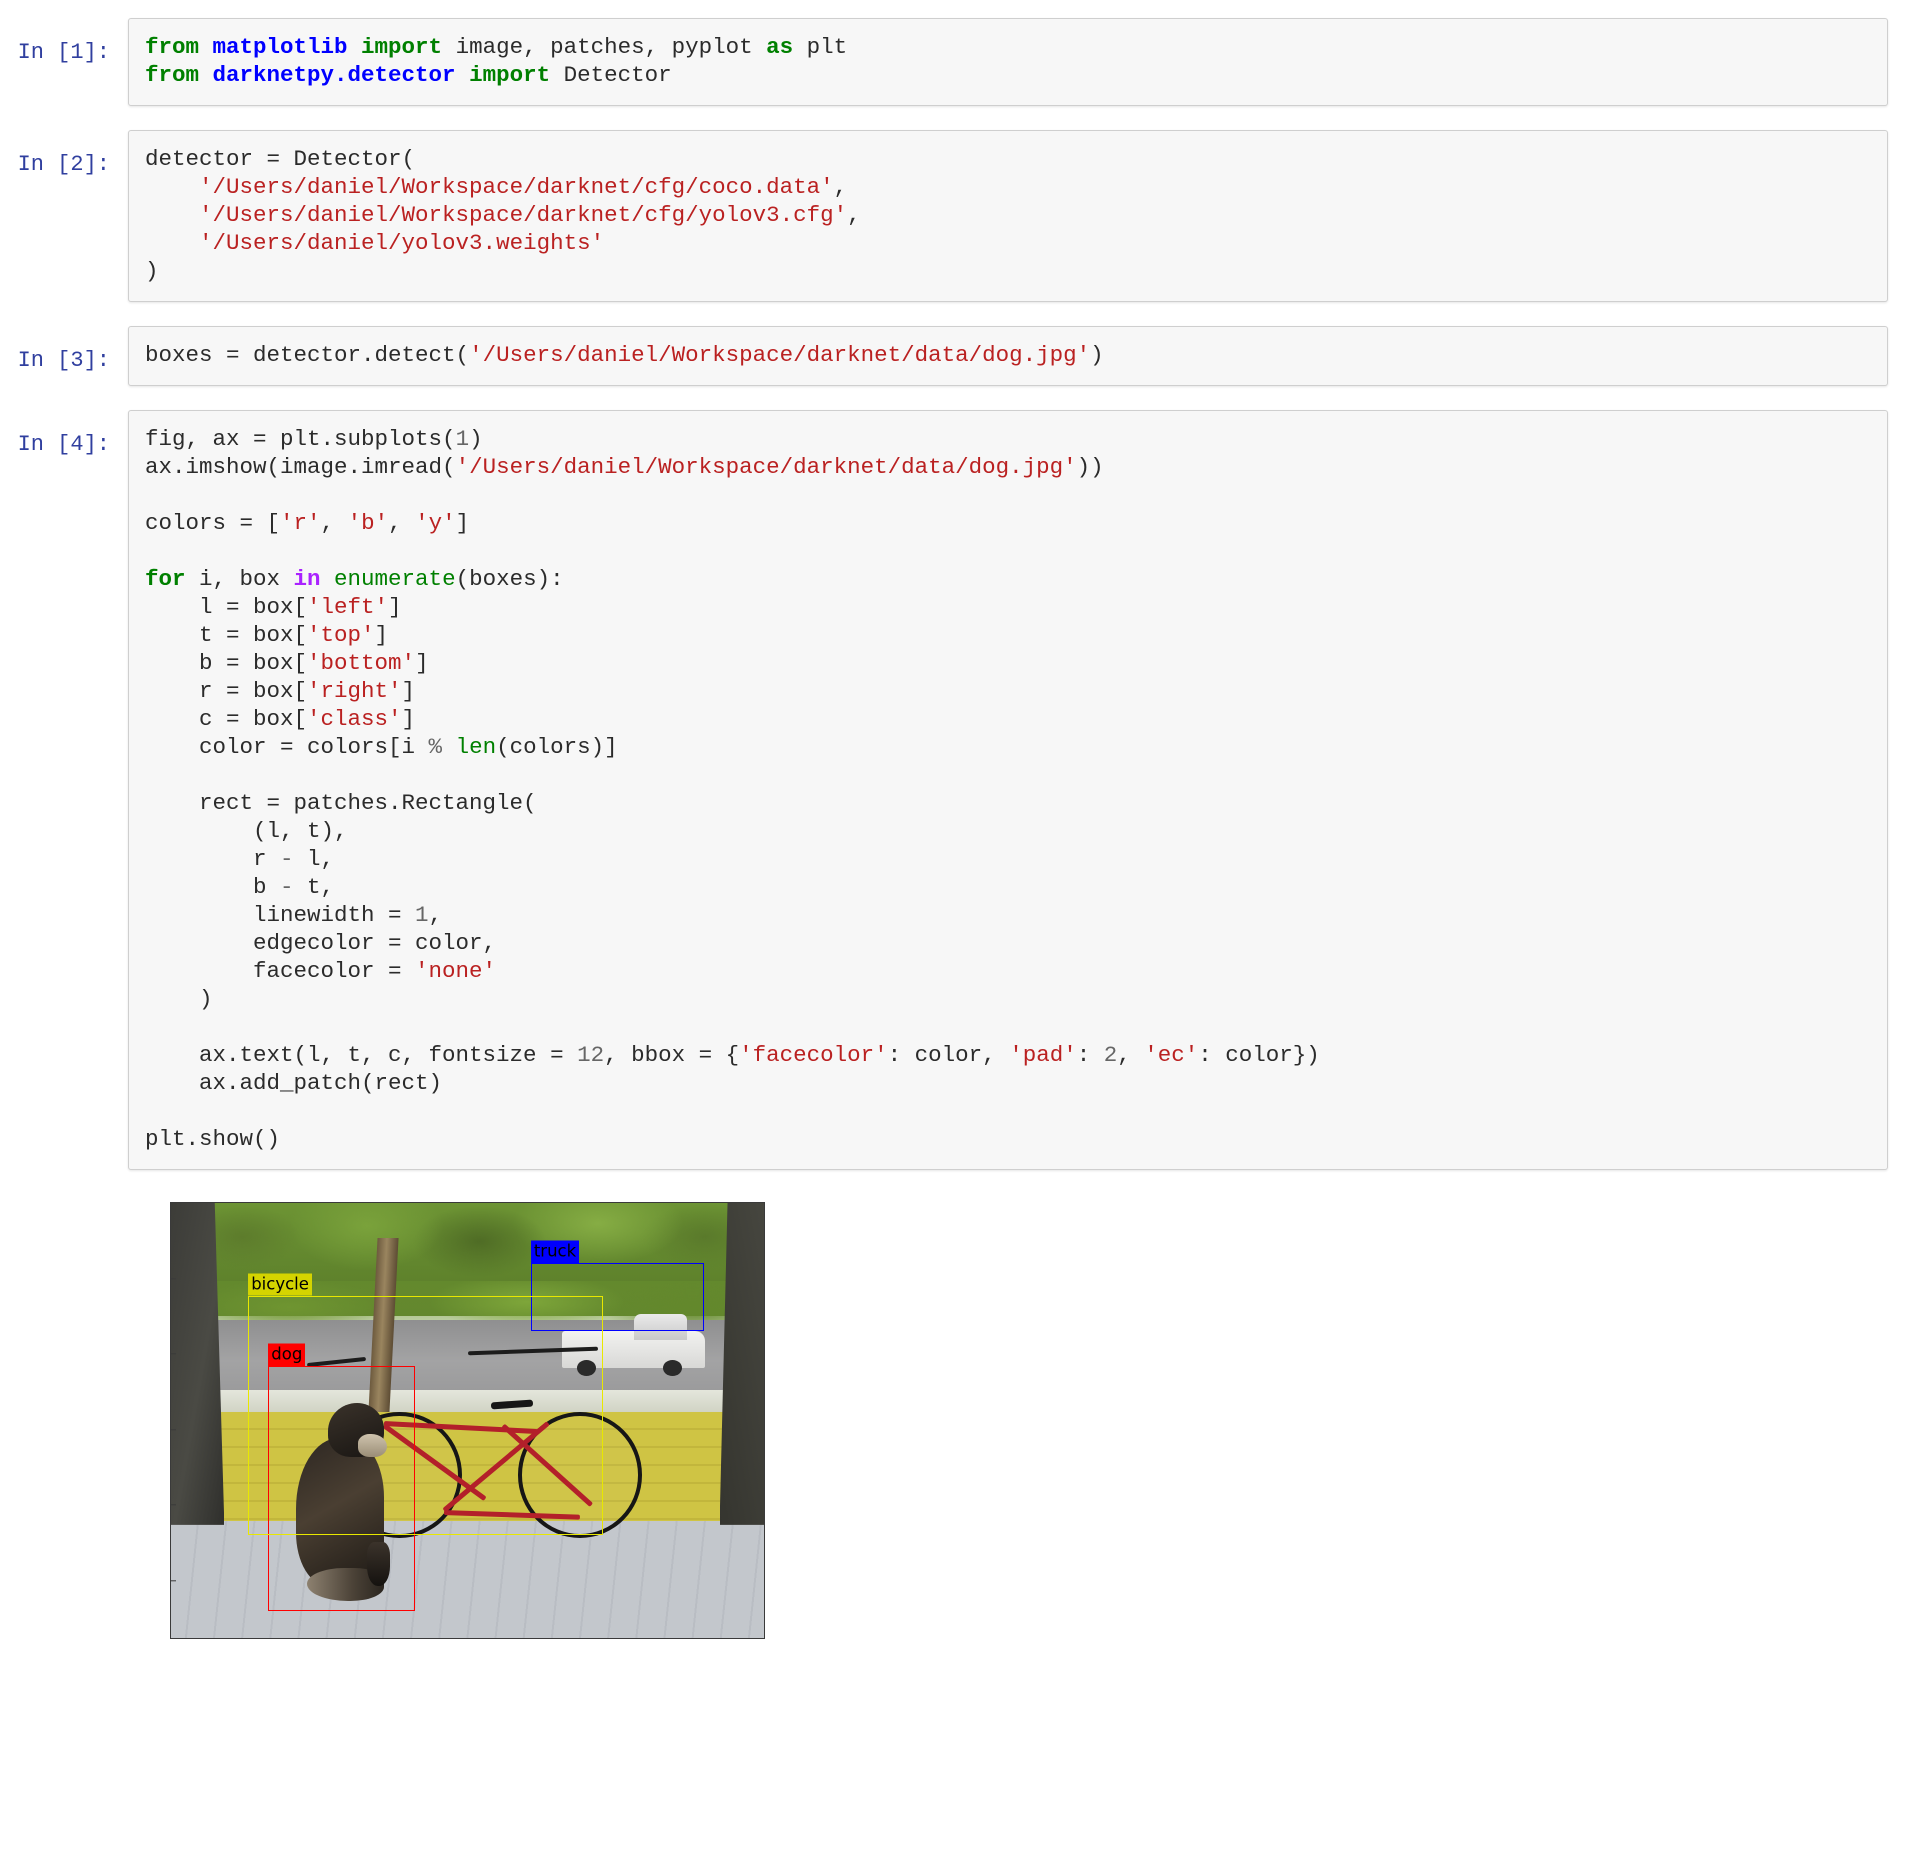 This screenshot has width=1914, height=1872. I want to click on code-token: detector = Detector(, so click(280, 159).